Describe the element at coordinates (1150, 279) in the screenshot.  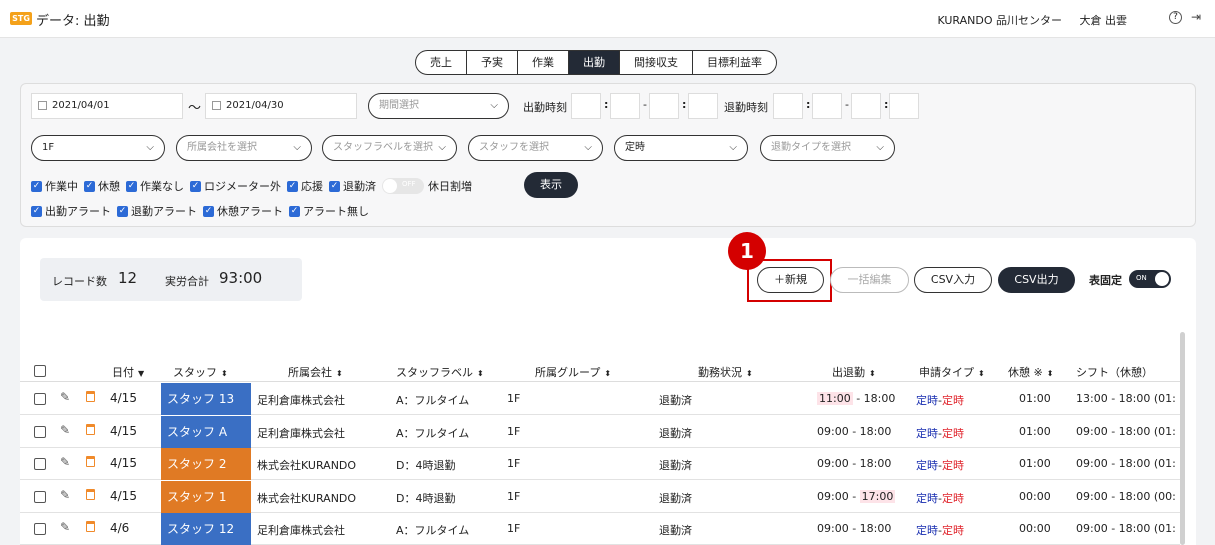
I see `fix-header-toggle: ON` at that location.